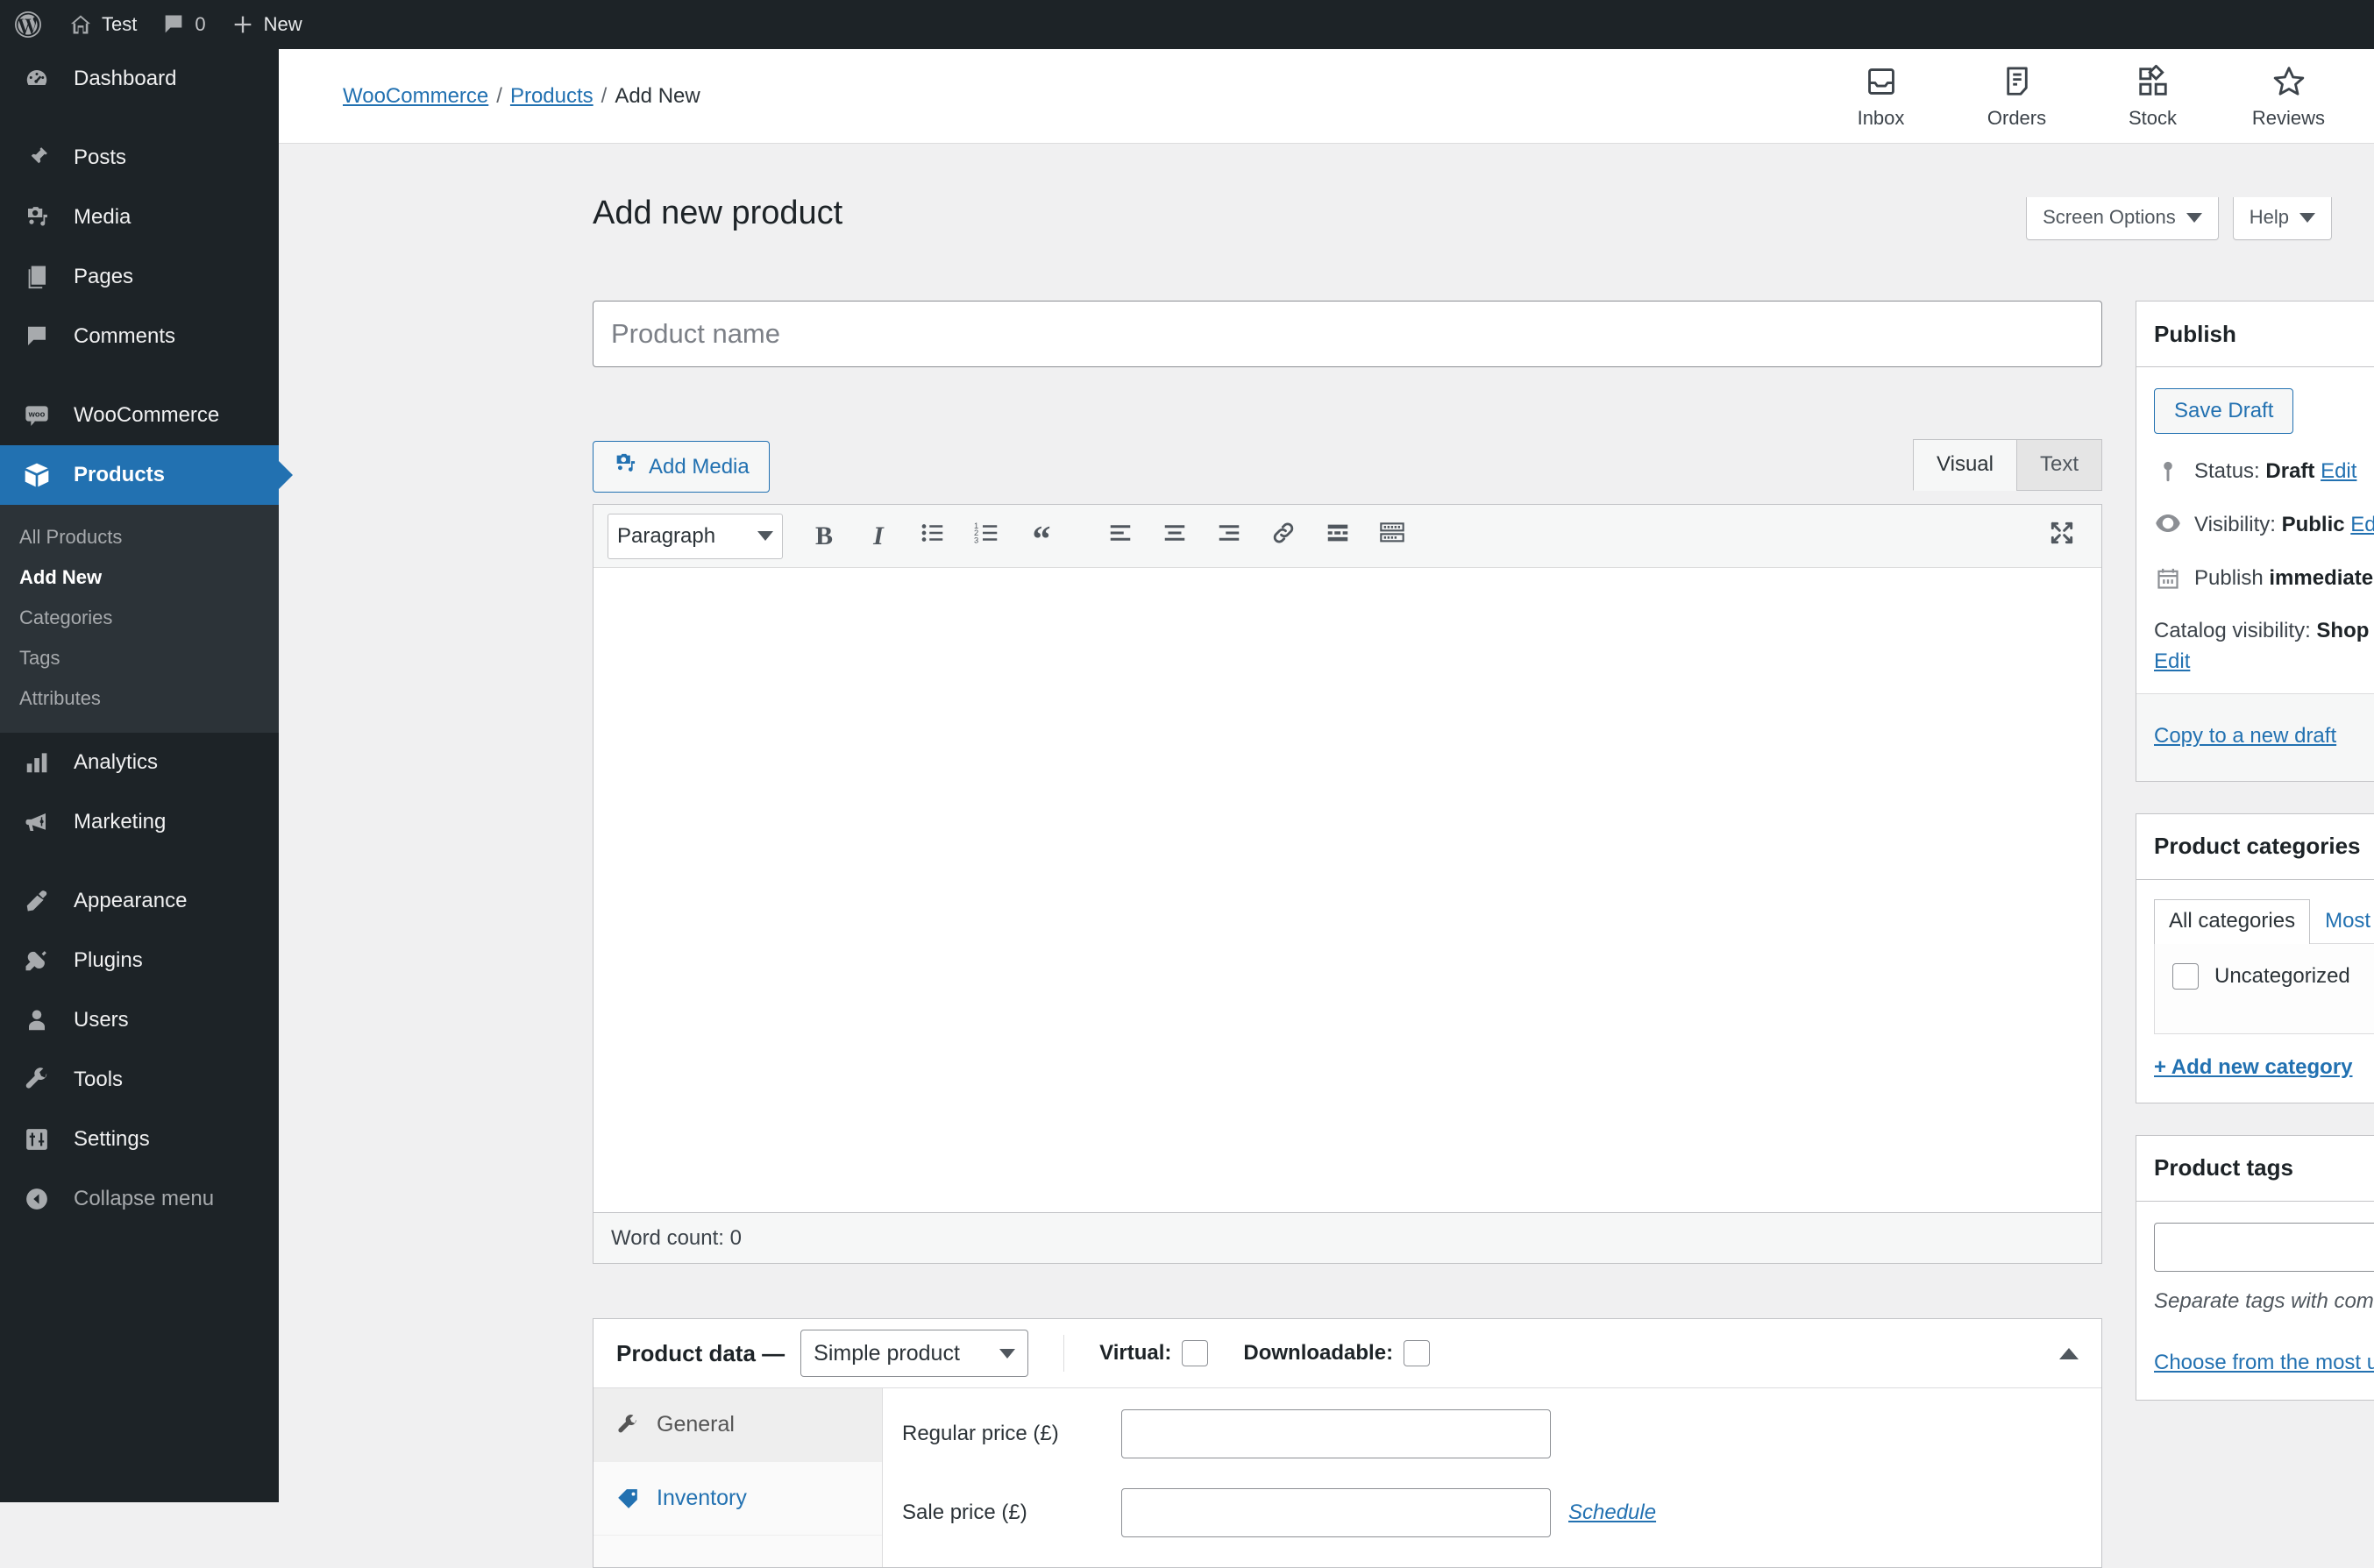 This screenshot has width=2374, height=1568. Describe the element at coordinates (1336, 1433) in the screenshot. I see `regular-price-input` at that location.